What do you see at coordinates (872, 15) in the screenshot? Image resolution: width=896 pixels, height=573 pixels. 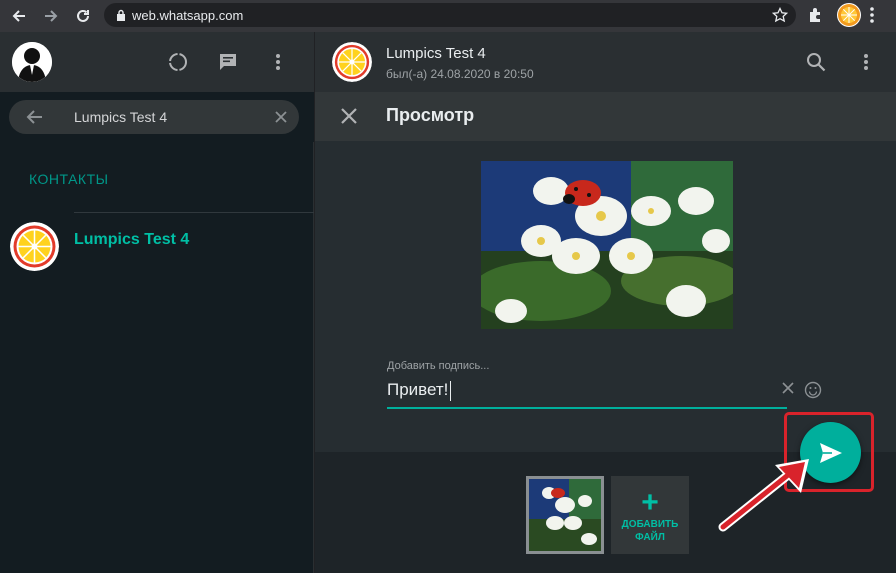 I see `browser-menu-icon` at bounding box center [872, 15].